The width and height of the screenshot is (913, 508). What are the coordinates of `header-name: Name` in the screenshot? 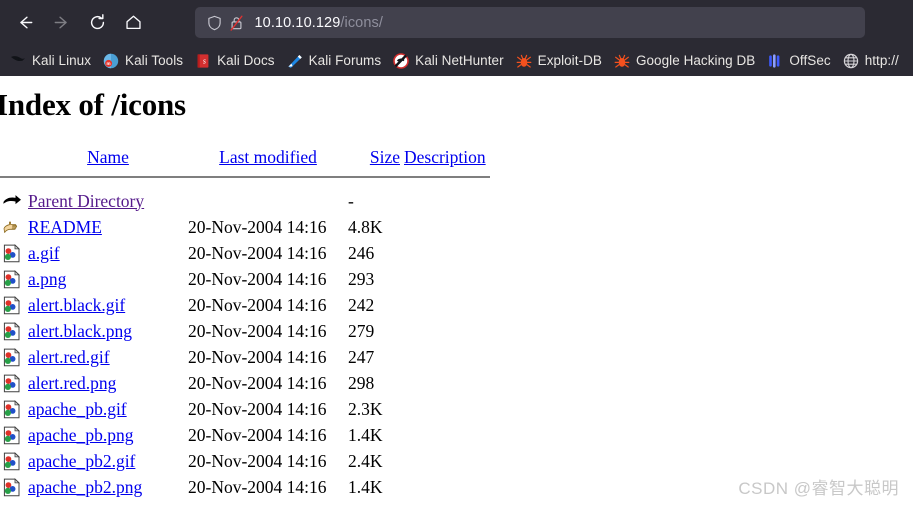 It's located at (108, 157).